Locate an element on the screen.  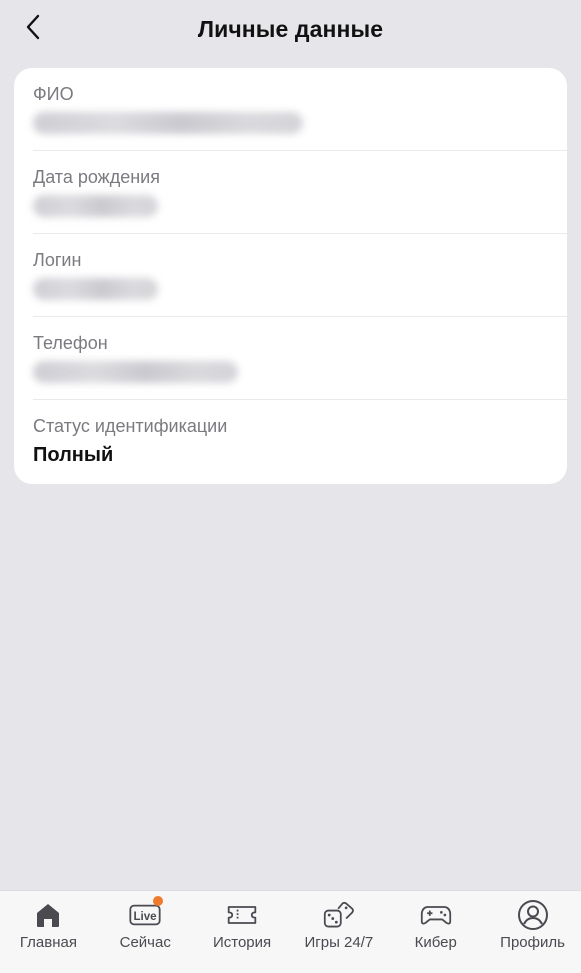
birth-date-value-hidden is located at coordinates (95, 206).